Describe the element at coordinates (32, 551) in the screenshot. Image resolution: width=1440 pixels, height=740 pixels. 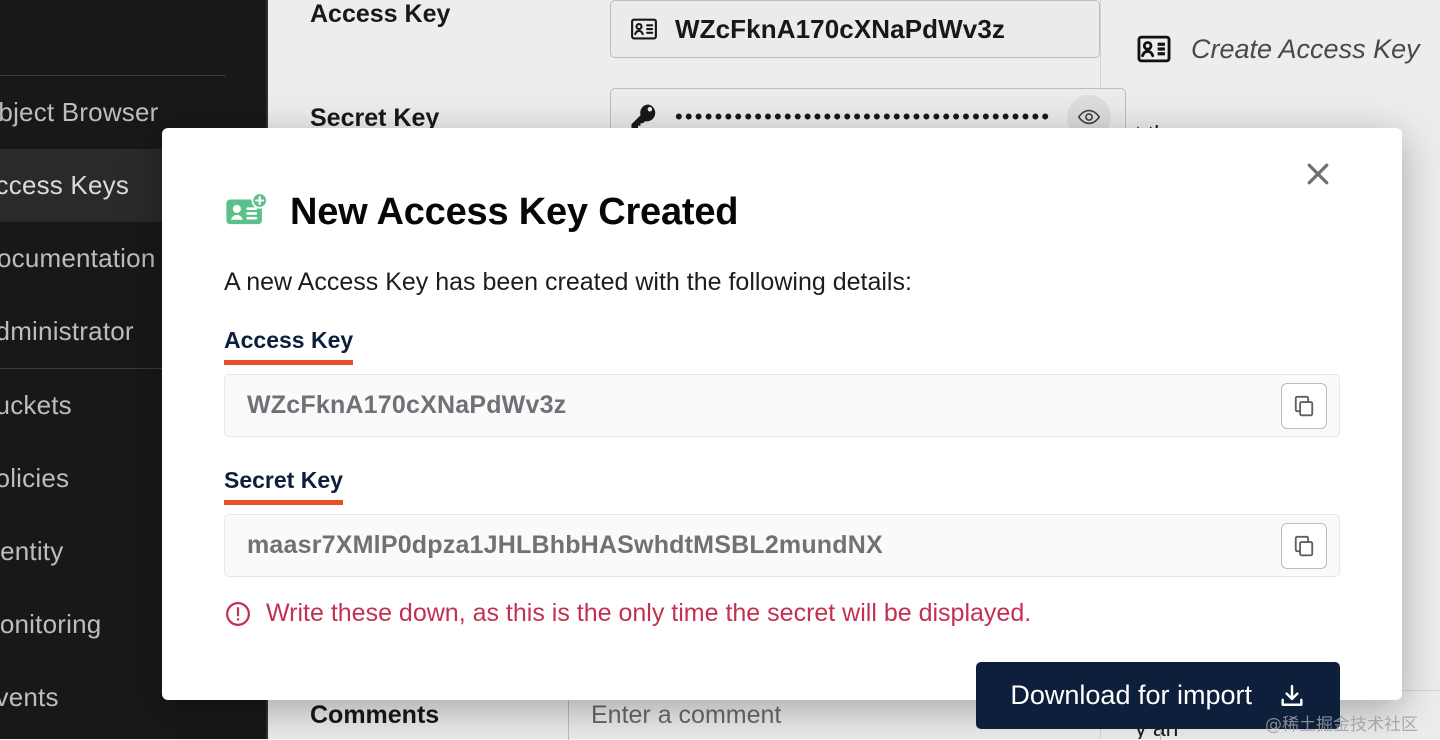
I see `sidebar-item-label: Identity` at that location.